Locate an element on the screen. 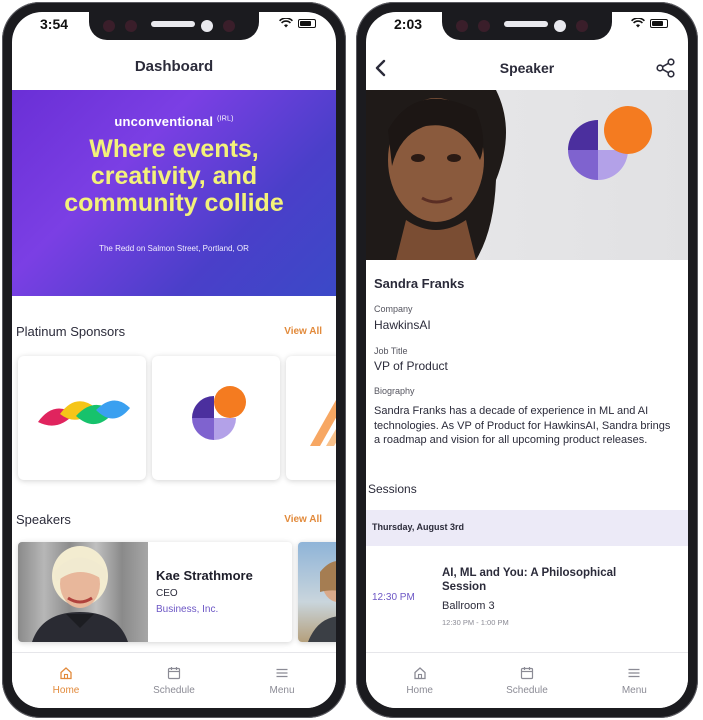 The height and width of the screenshot is (720, 703). headline-line: Where events, is located at coordinates (174, 149).